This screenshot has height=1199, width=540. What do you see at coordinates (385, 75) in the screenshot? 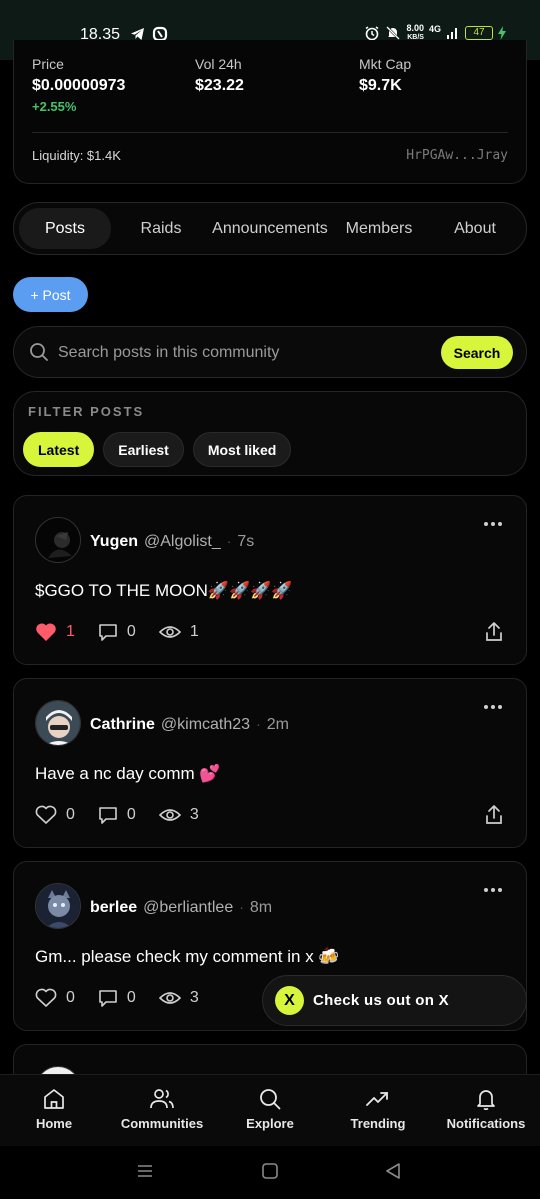
I see `mktcap-stat: Mkt Cap $9.7K` at bounding box center [385, 75].